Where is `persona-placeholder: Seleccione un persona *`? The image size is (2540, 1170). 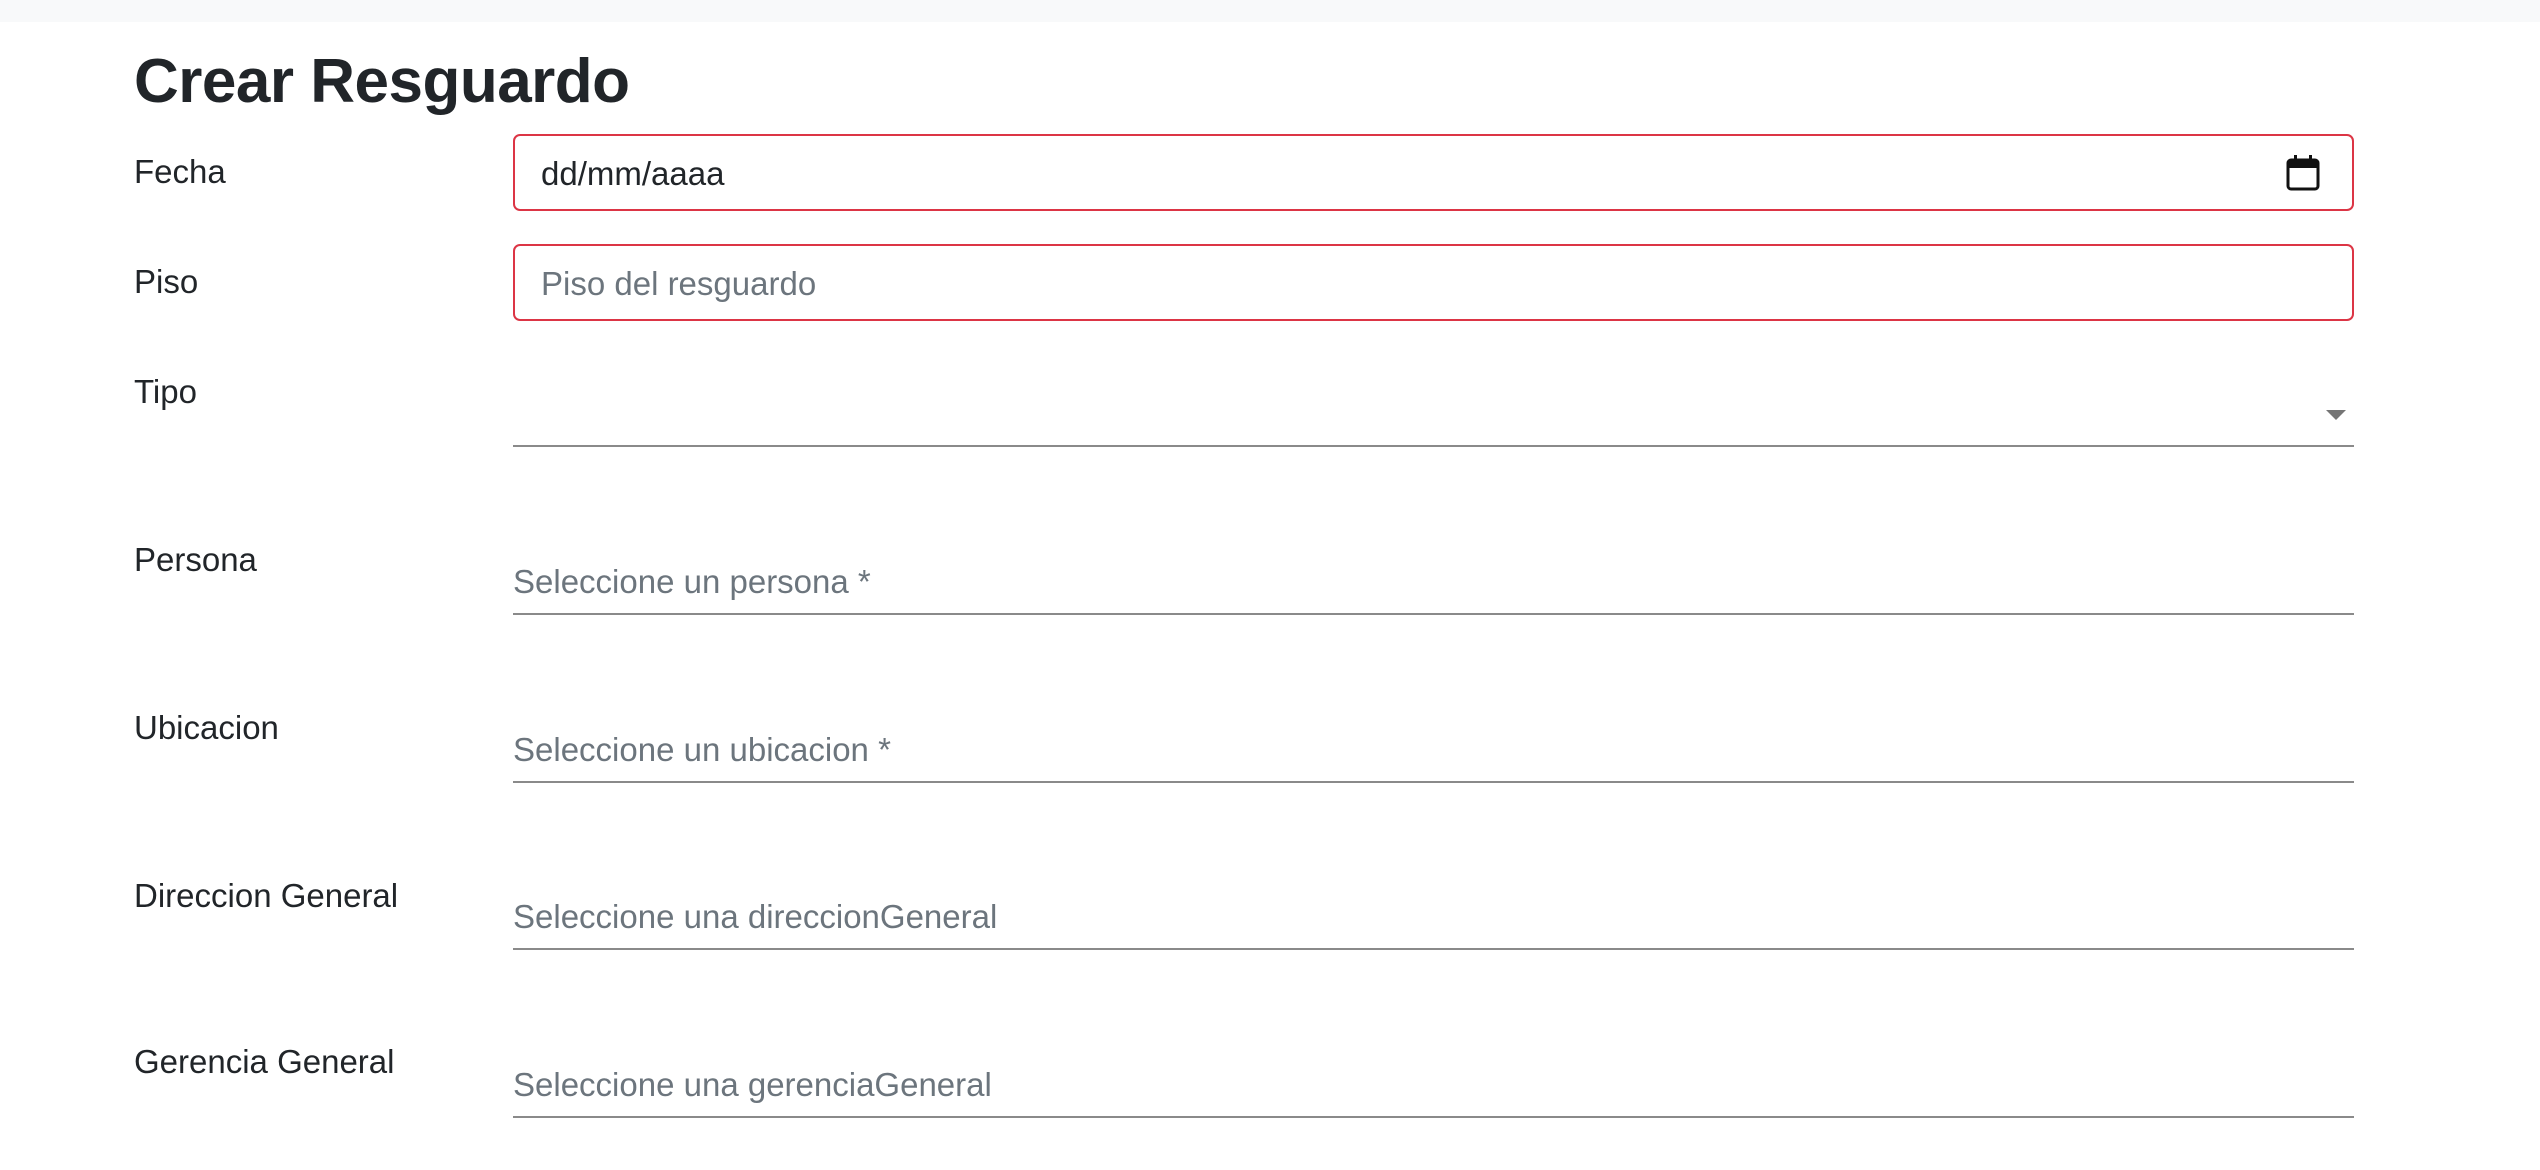 persona-placeholder: Seleccione un persona * is located at coordinates (692, 581).